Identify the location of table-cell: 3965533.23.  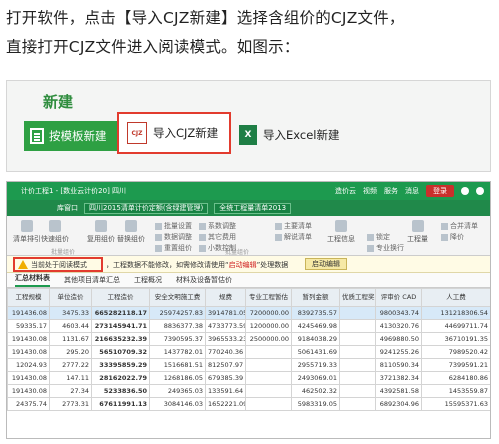
(225, 339).